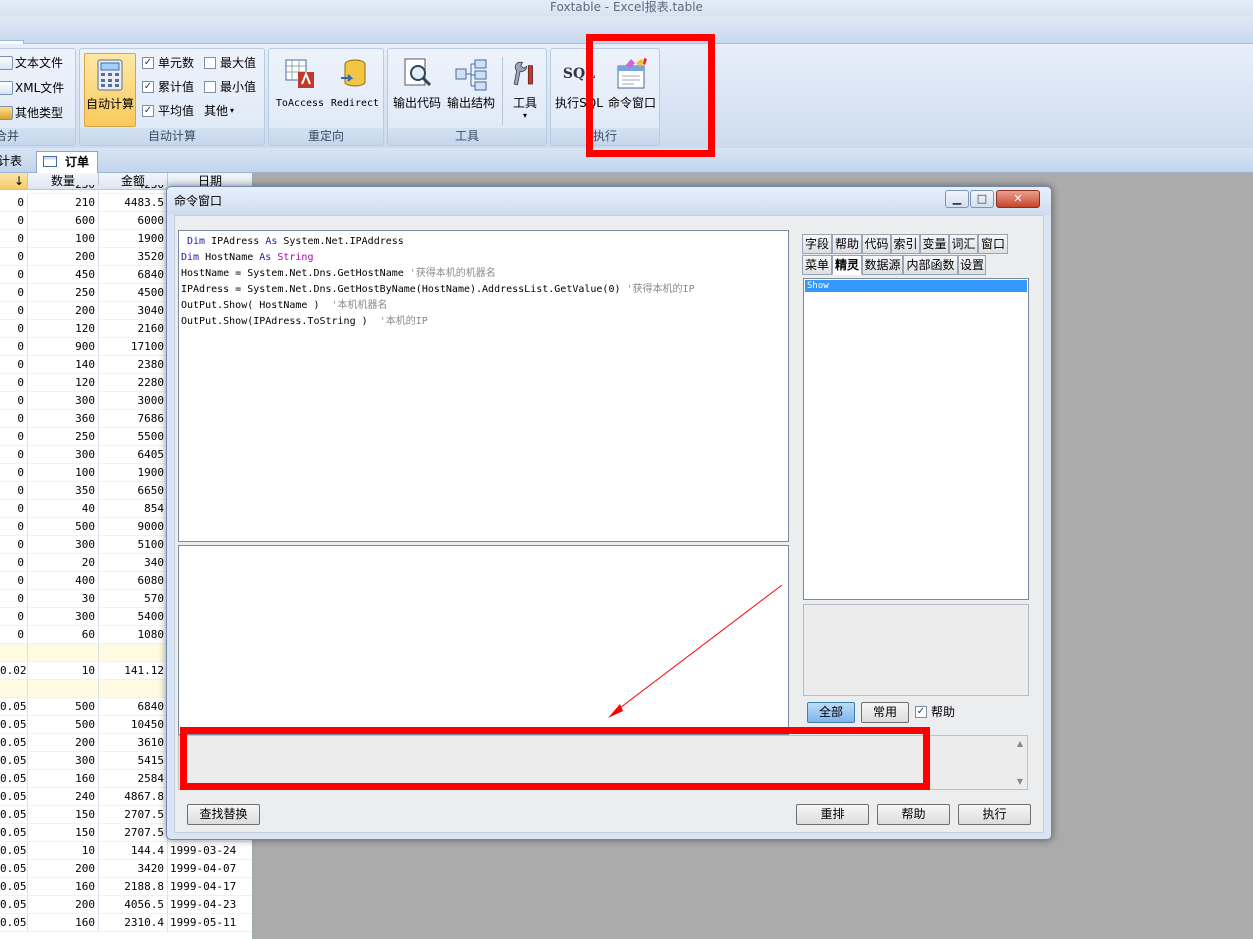 The width and height of the screenshot is (1253, 939). I want to click on table-cell: 9000, so click(133, 527).